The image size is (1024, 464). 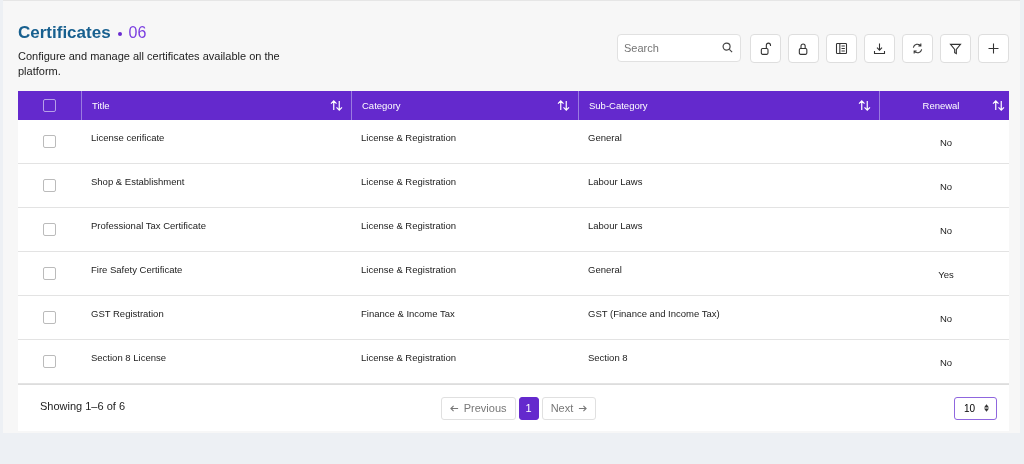 I want to click on left-arrow-icon, so click(x=454, y=408).